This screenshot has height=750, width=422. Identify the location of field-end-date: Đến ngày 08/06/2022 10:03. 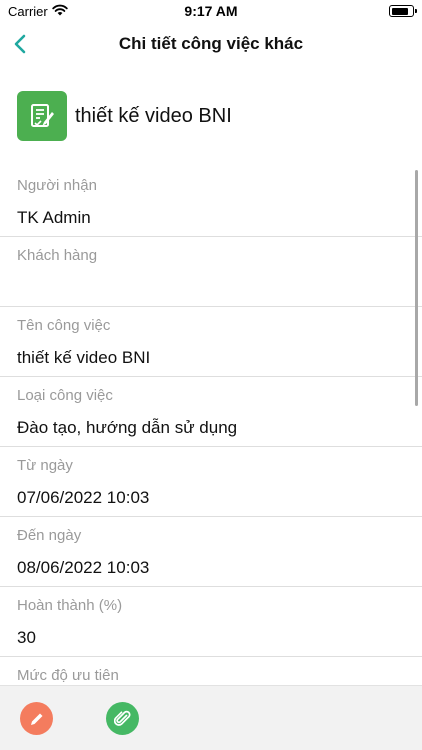
(211, 552).